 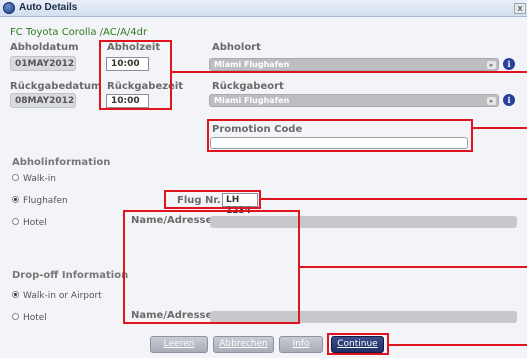 What do you see at coordinates (35, 318) in the screenshot?
I see `radio-hotel-dropoff-label: Hotel` at bounding box center [35, 318].